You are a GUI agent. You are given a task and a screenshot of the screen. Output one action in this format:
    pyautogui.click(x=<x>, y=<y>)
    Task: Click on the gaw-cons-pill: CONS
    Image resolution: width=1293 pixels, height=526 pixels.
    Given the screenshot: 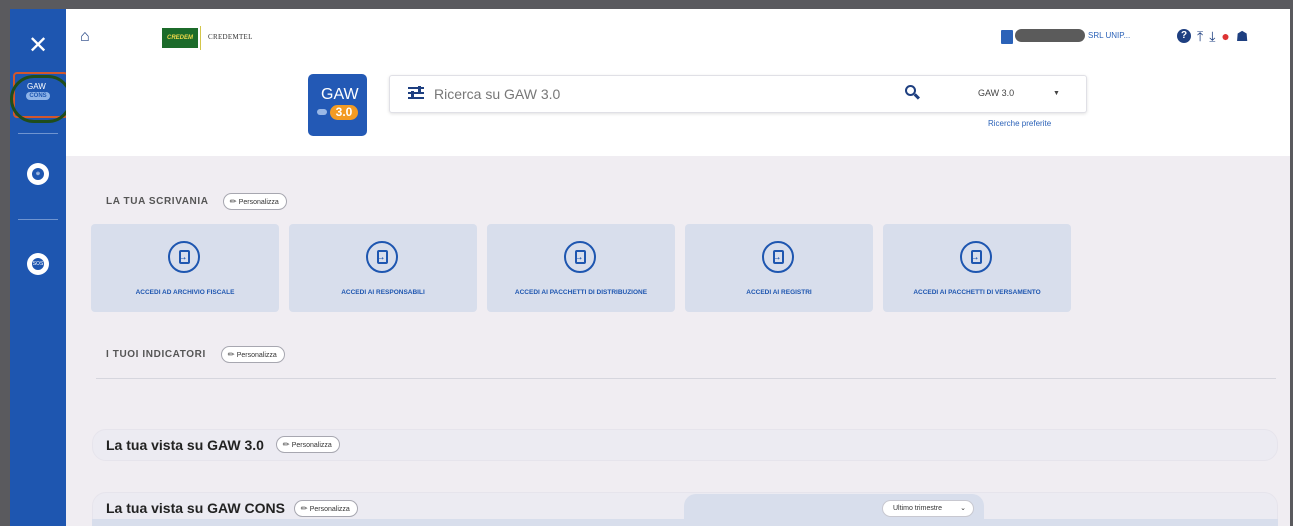 What is the action you would take?
    pyautogui.click(x=38, y=96)
    